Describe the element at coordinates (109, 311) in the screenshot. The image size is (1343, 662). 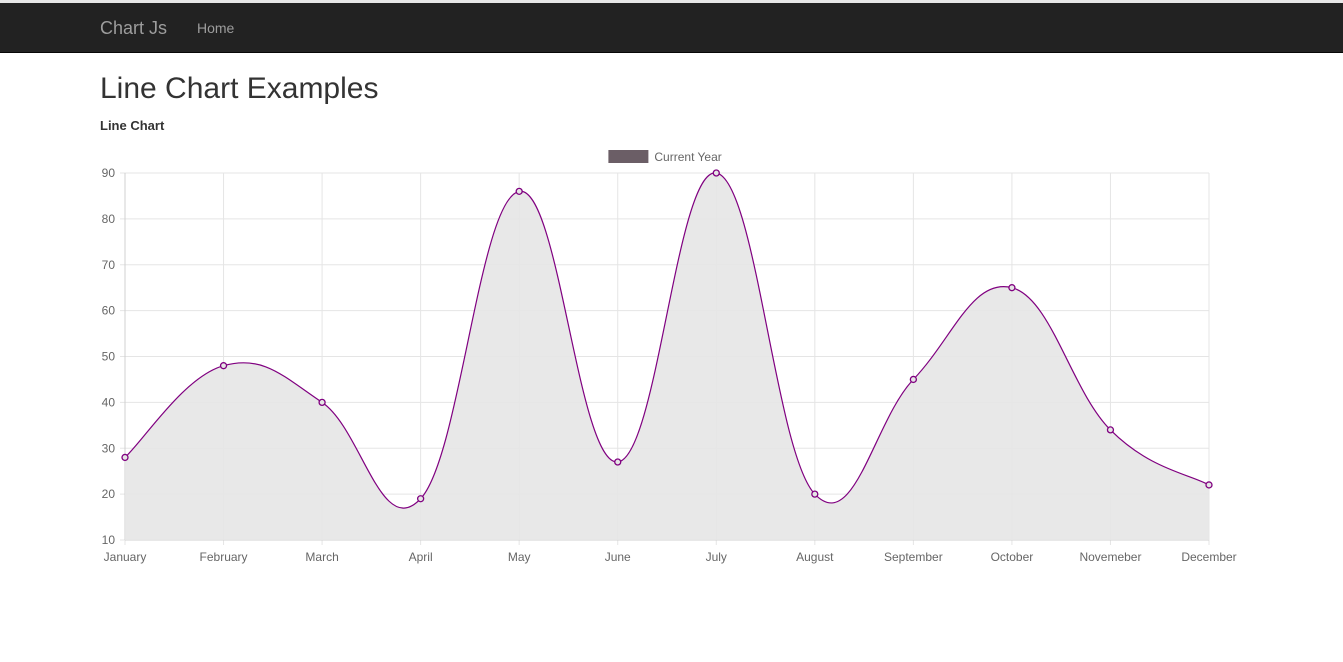
I see `y-tick-label: 60` at that location.